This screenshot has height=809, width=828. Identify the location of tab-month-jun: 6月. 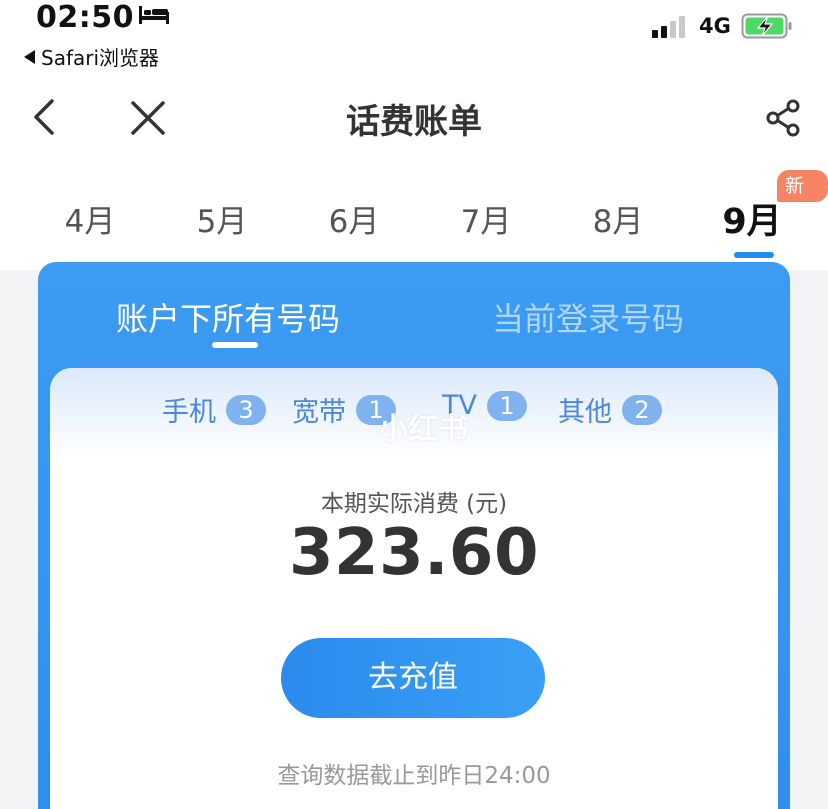
(354, 218).